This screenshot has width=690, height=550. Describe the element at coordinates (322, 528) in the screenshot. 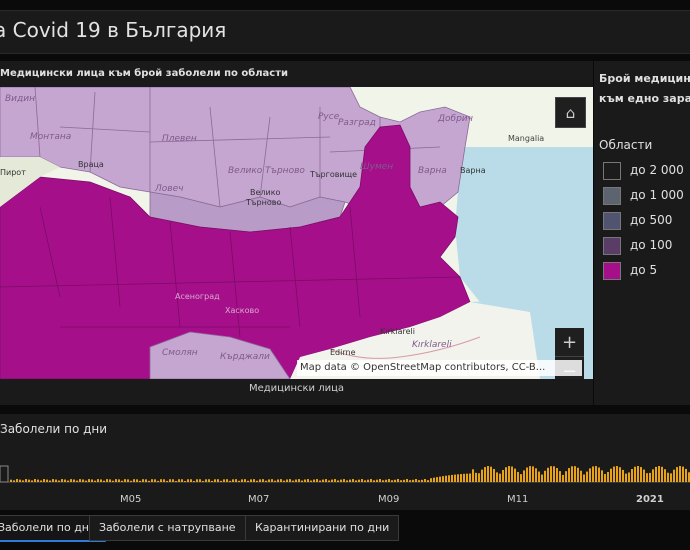

I see `tab-quarantined-daily: Карантинирани по дни` at that location.